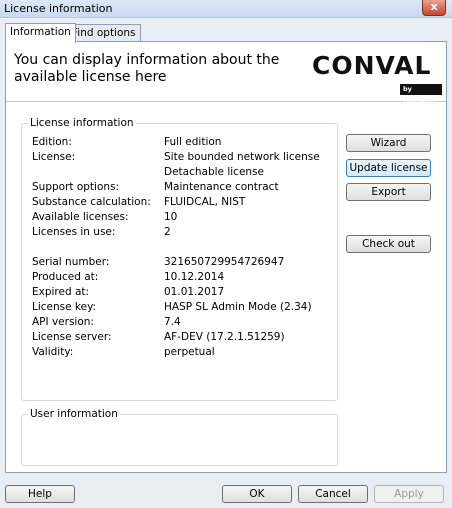 The height and width of the screenshot is (508, 452). Describe the element at coordinates (179, 437) in the screenshot. I see `user-info-group: User information` at that location.